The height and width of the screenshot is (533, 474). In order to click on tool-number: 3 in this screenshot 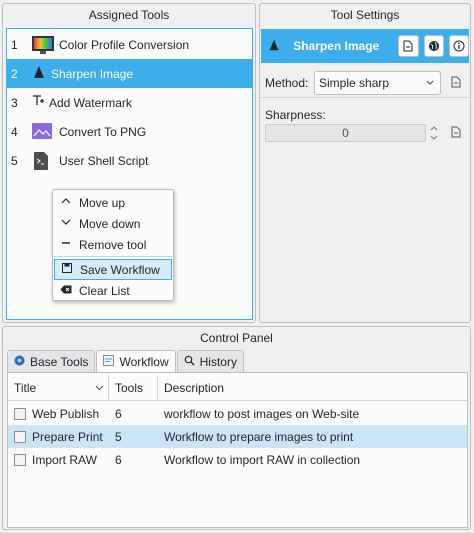, I will do `click(14, 102)`.